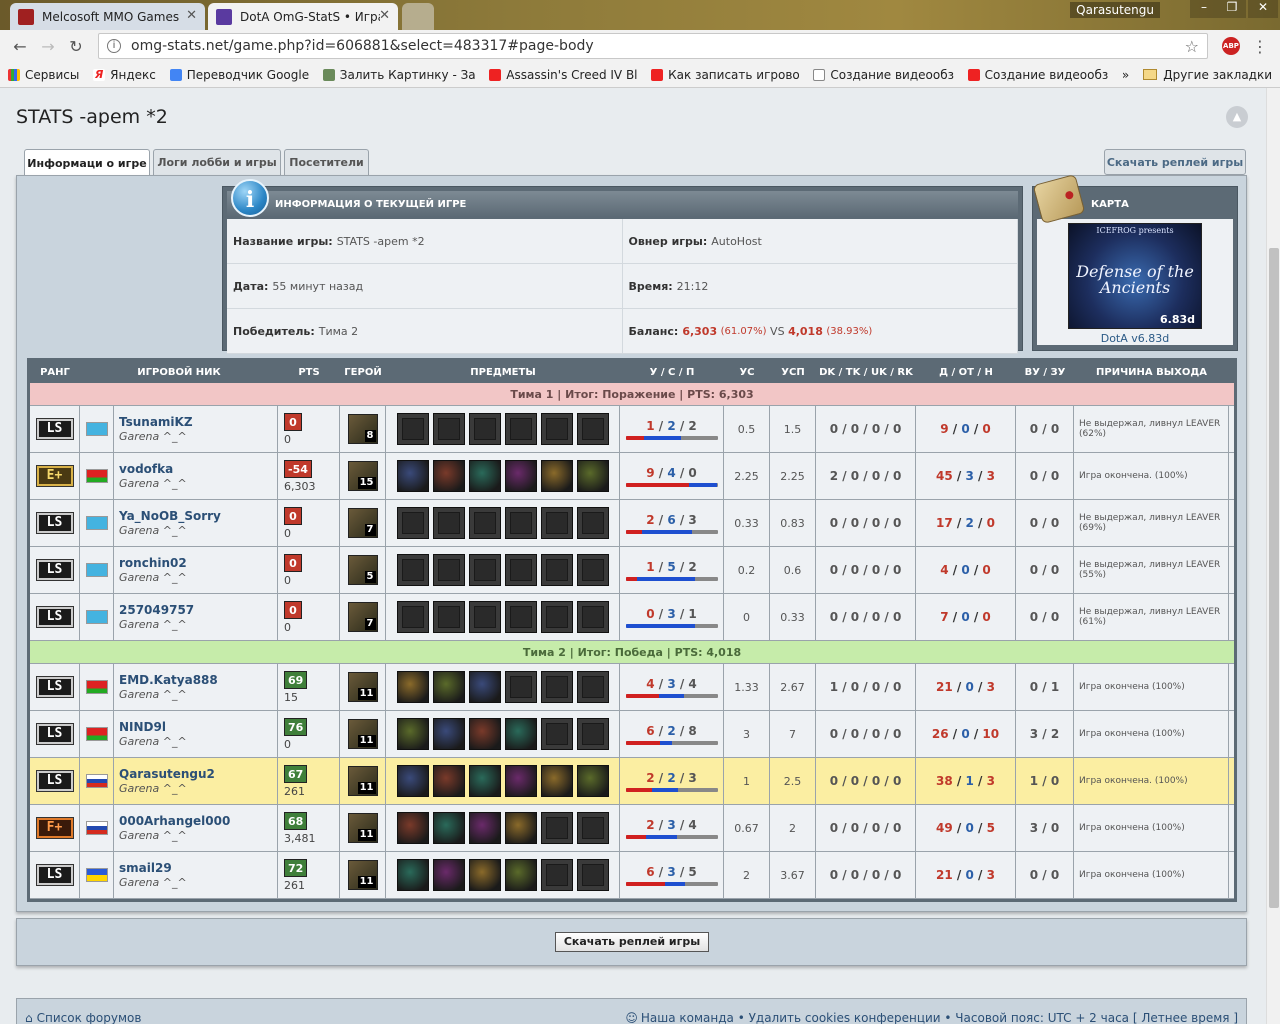 The width and height of the screenshot is (1280, 1024). Describe the element at coordinates (174, 821) in the screenshot. I see `player-nick-link: 000Arhangel000` at that location.